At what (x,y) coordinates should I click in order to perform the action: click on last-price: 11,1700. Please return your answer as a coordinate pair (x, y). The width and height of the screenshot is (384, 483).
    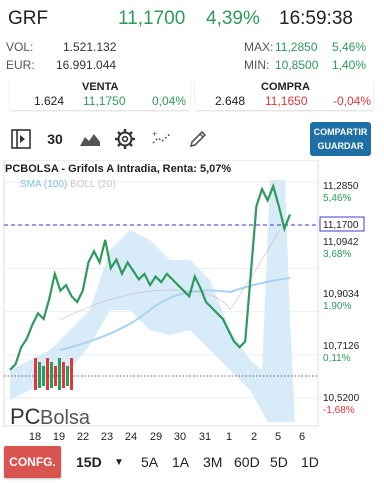
    Looking at the image, I should click on (152, 18).